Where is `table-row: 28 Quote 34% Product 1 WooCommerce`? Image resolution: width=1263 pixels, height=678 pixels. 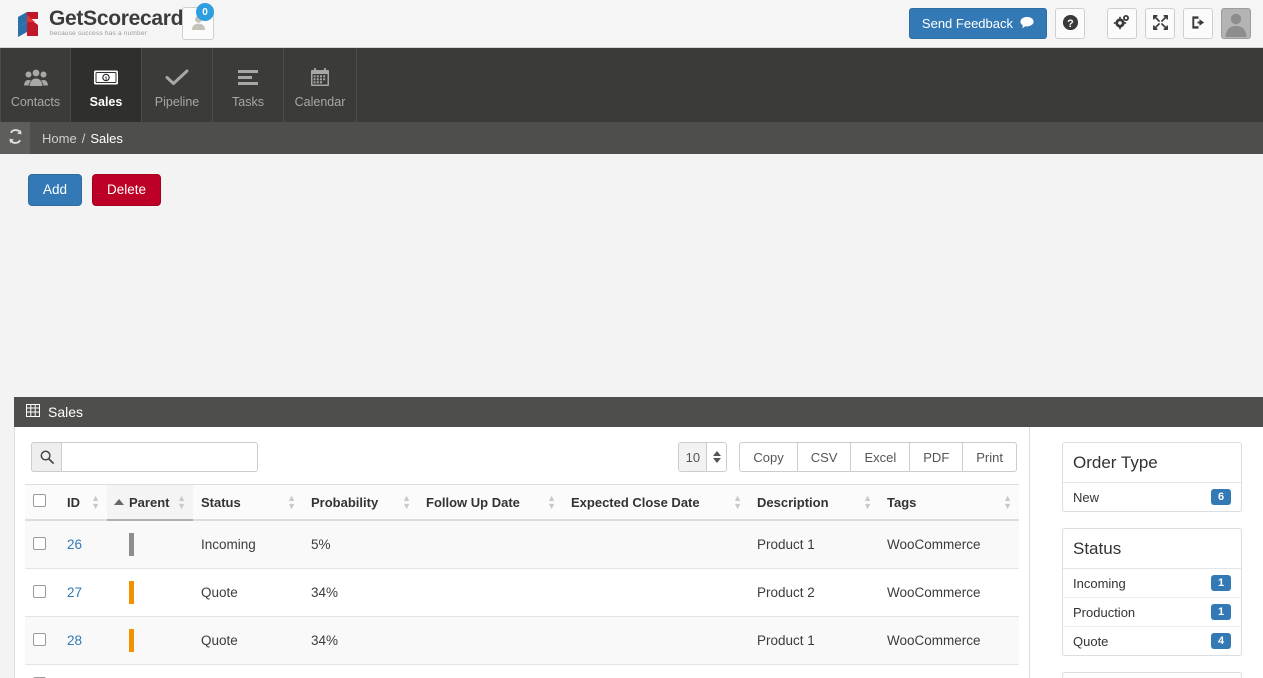
table-row: 28 Quote 34% Product 1 WooCommerce is located at coordinates (522, 640).